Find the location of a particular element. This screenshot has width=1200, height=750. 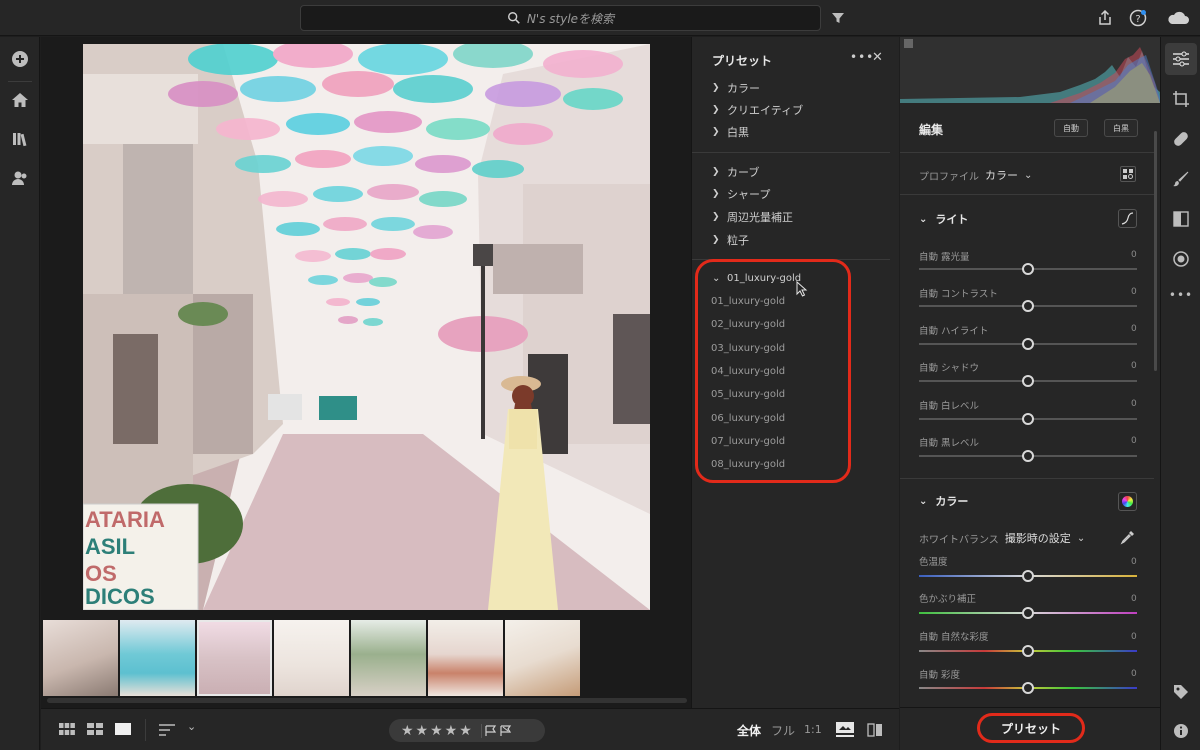

slider-label: 自動 ハイライト is located at coordinates (954, 331).